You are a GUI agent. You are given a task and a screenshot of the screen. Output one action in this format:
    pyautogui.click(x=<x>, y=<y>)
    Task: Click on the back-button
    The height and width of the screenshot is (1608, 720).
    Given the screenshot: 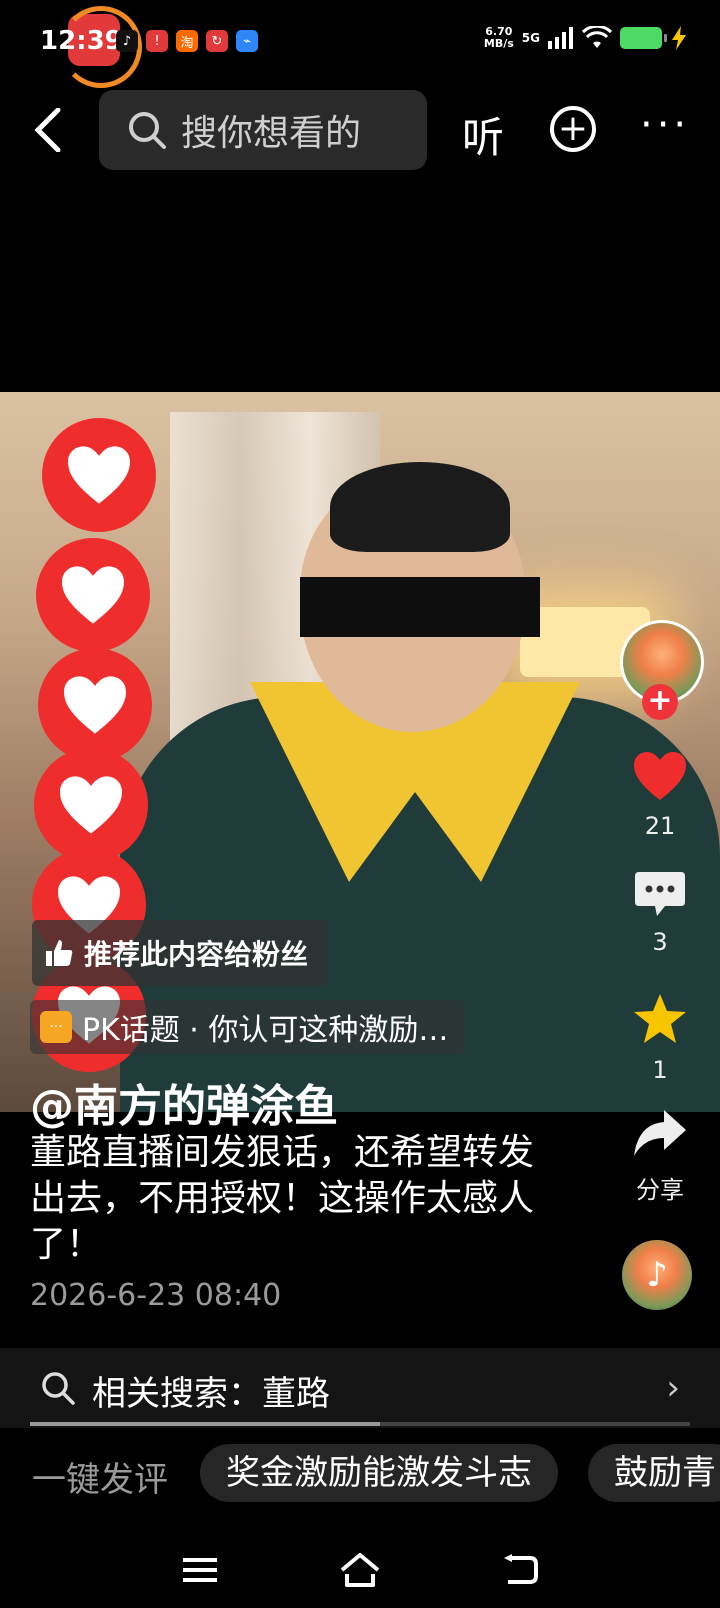 What is the action you would take?
    pyautogui.click(x=50, y=130)
    